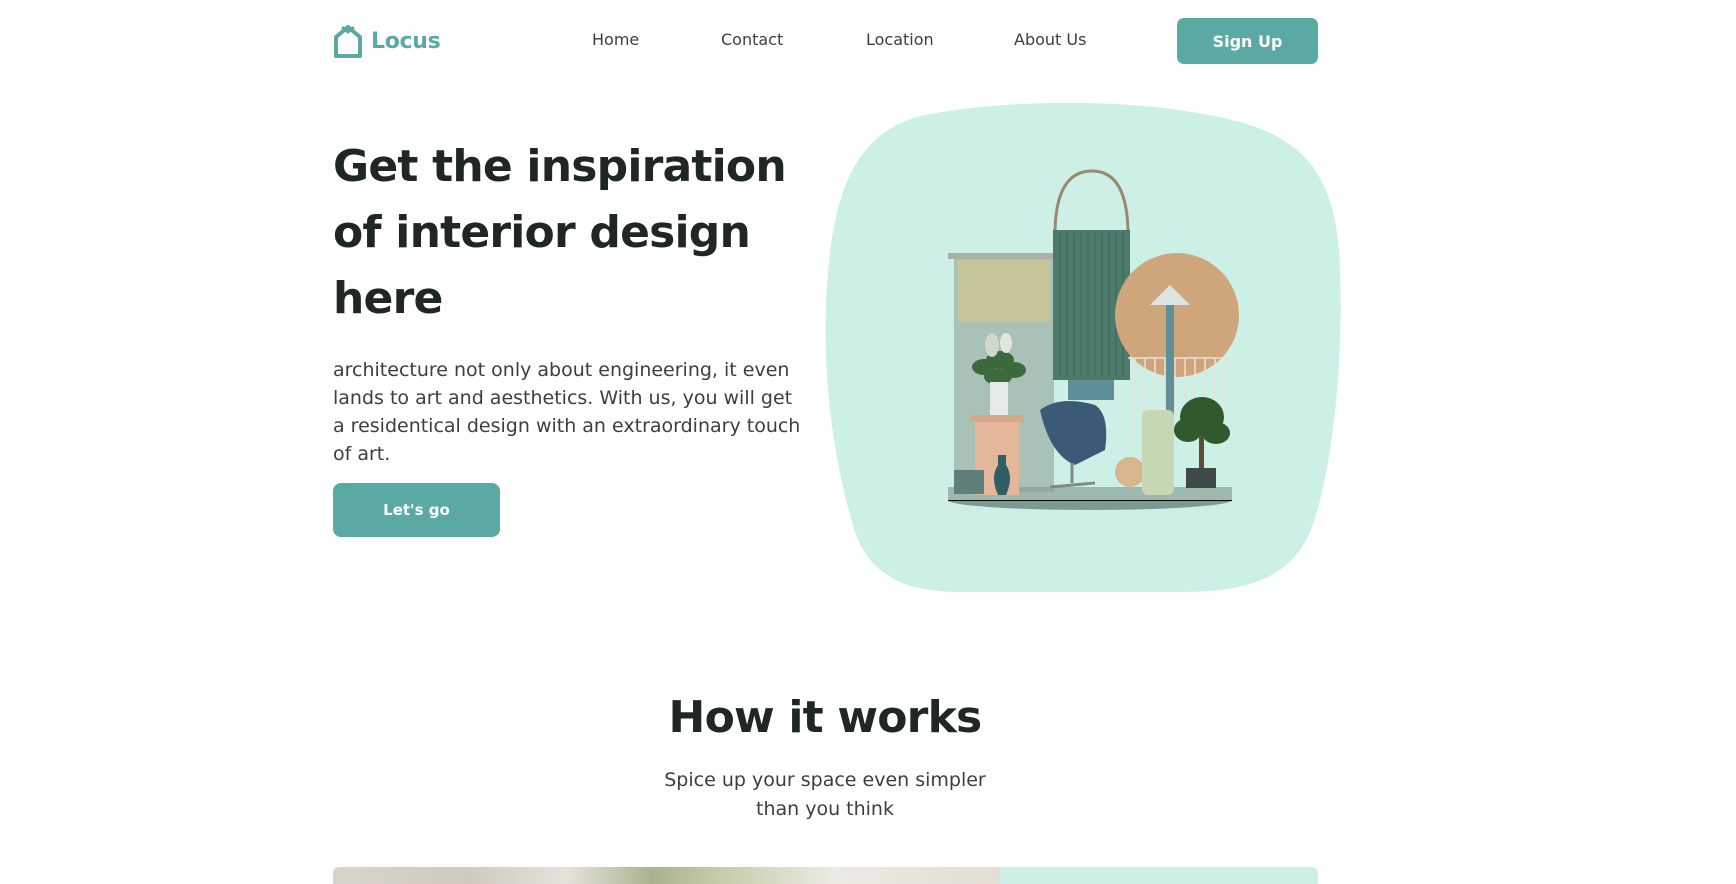 The image size is (1736, 884). What do you see at coordinates (406, 41) in the screenshot?
I see `brand-name: Locus` at bounding box center [406, 41].